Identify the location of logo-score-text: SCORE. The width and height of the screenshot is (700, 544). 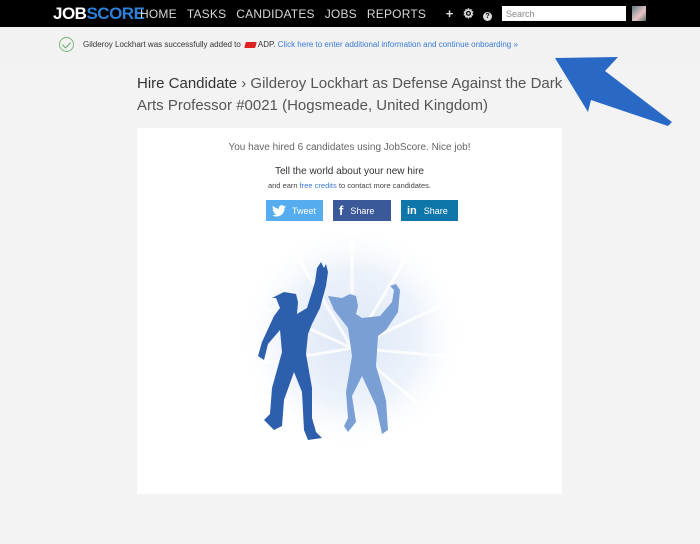
(115, 13).